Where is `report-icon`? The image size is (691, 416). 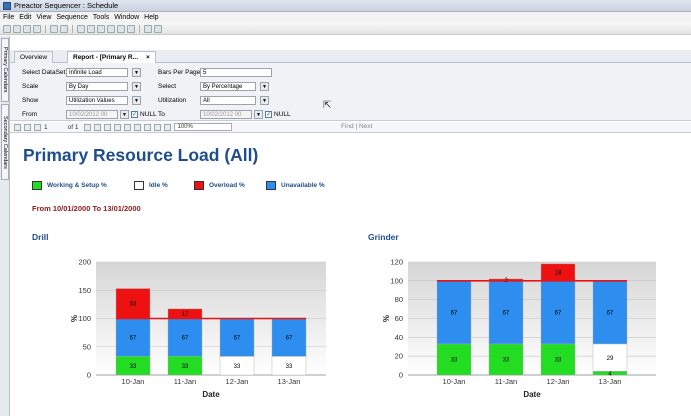
report-icon is located at coordinates (131, 28).